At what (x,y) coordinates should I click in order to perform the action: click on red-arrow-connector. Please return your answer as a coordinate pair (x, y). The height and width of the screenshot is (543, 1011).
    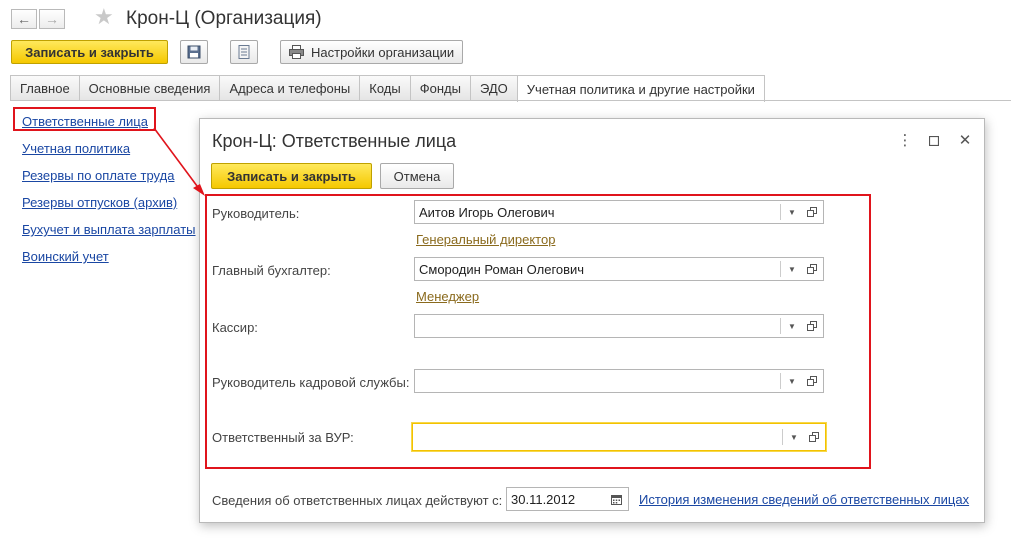
    Looking at the image, I should click on (179, 161).